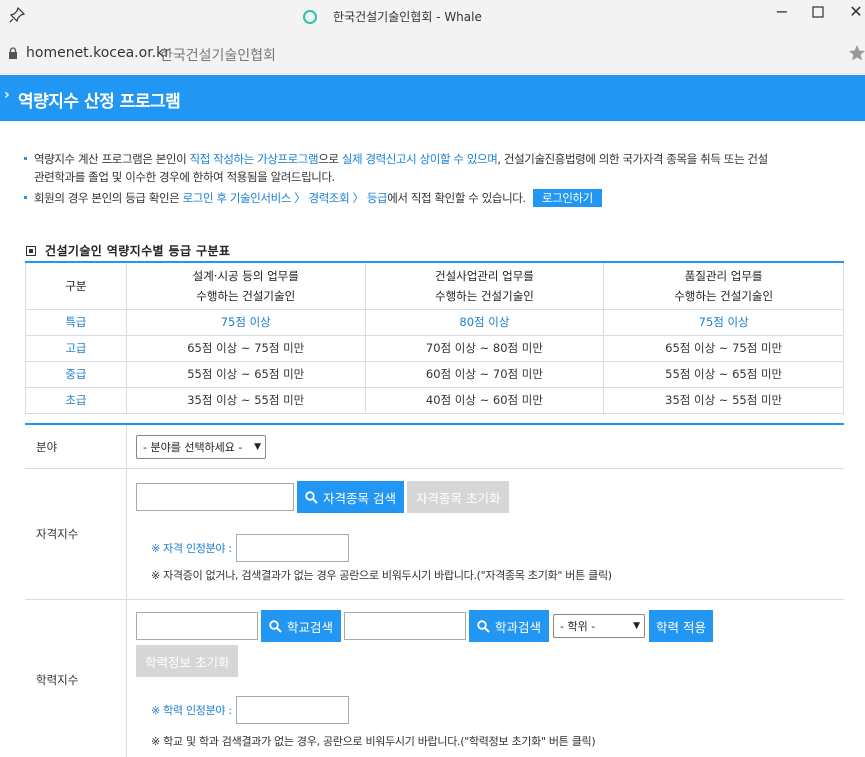 The image size is (865, 757). What do you see at coordinates (254, 159) in the screenshot?
I see `intro-highlight: 직접 작성하는 가상프로그램` at bounding box center [254, 159].